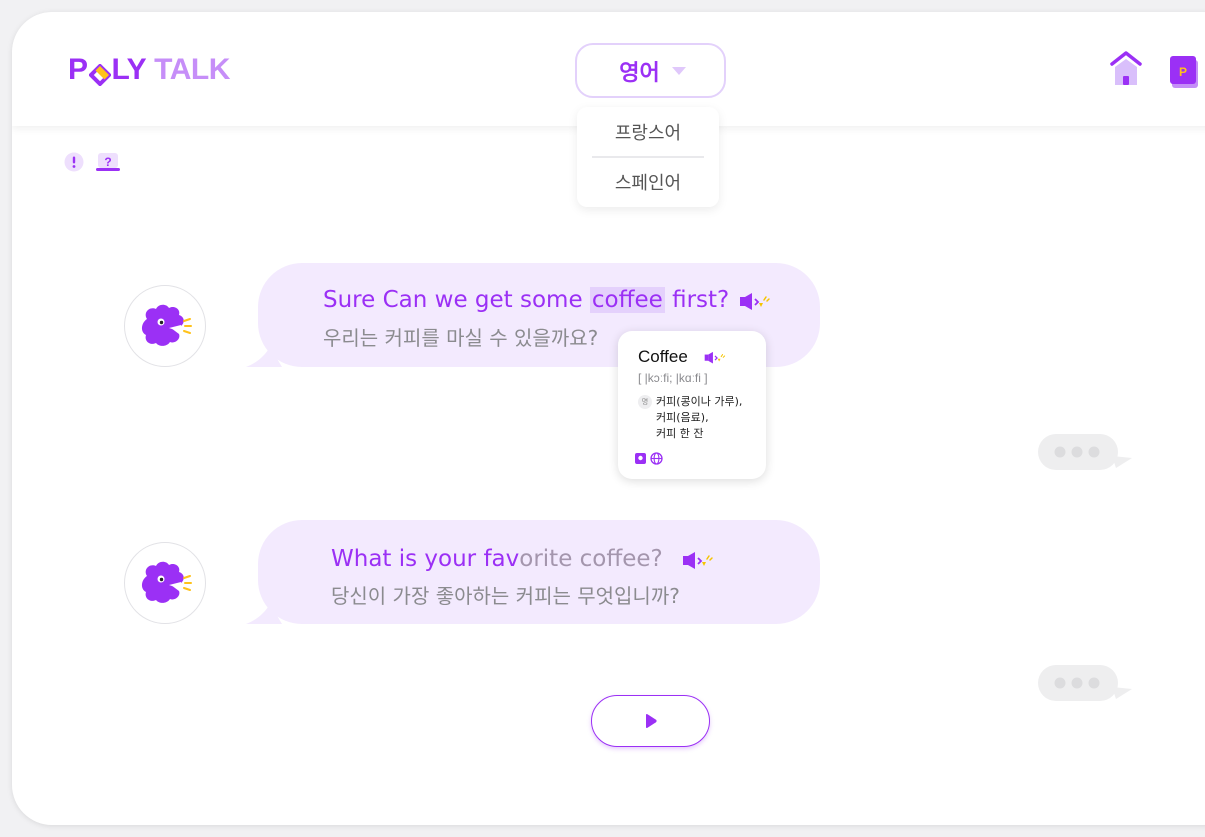 This screenshot has width=1205, height=837. I want to click on svg-text: P, so click(1183, 72).